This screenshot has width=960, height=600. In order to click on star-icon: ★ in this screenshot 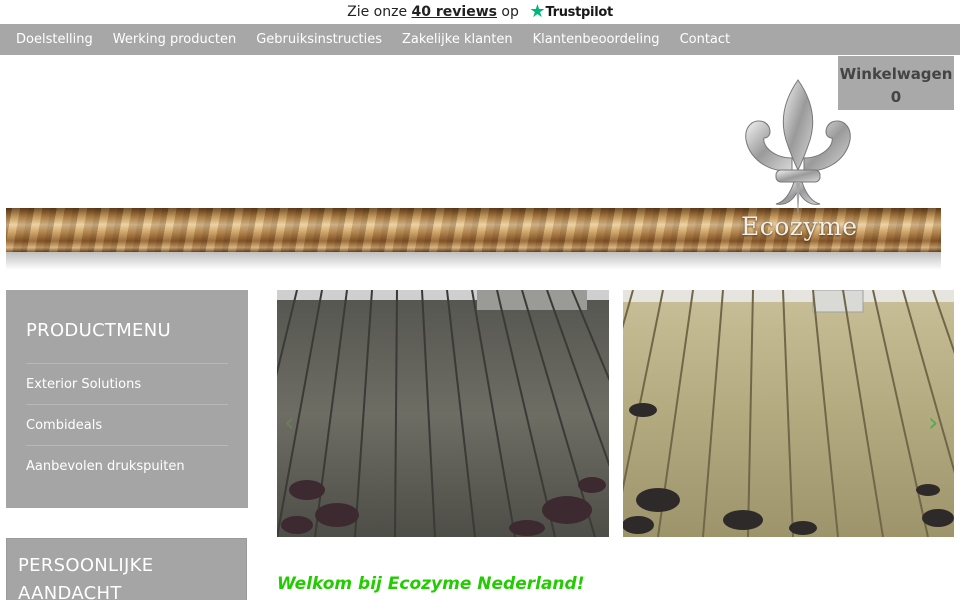, I will do `click(537, 11)`.